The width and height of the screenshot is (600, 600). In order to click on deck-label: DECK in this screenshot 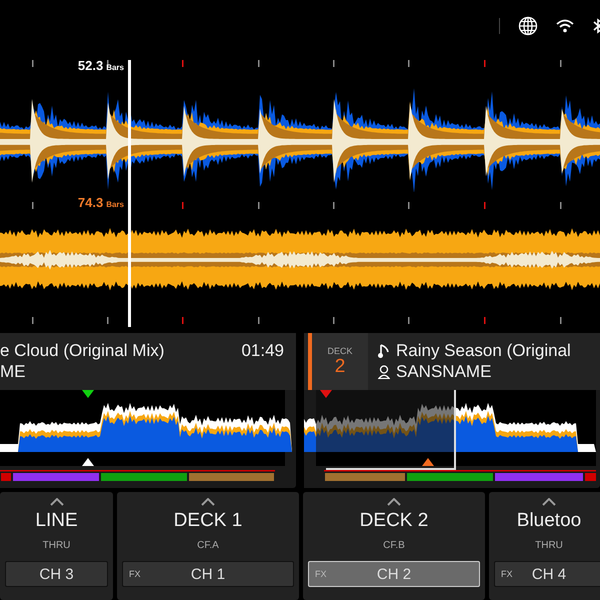, I will do `click(339, 351)`.